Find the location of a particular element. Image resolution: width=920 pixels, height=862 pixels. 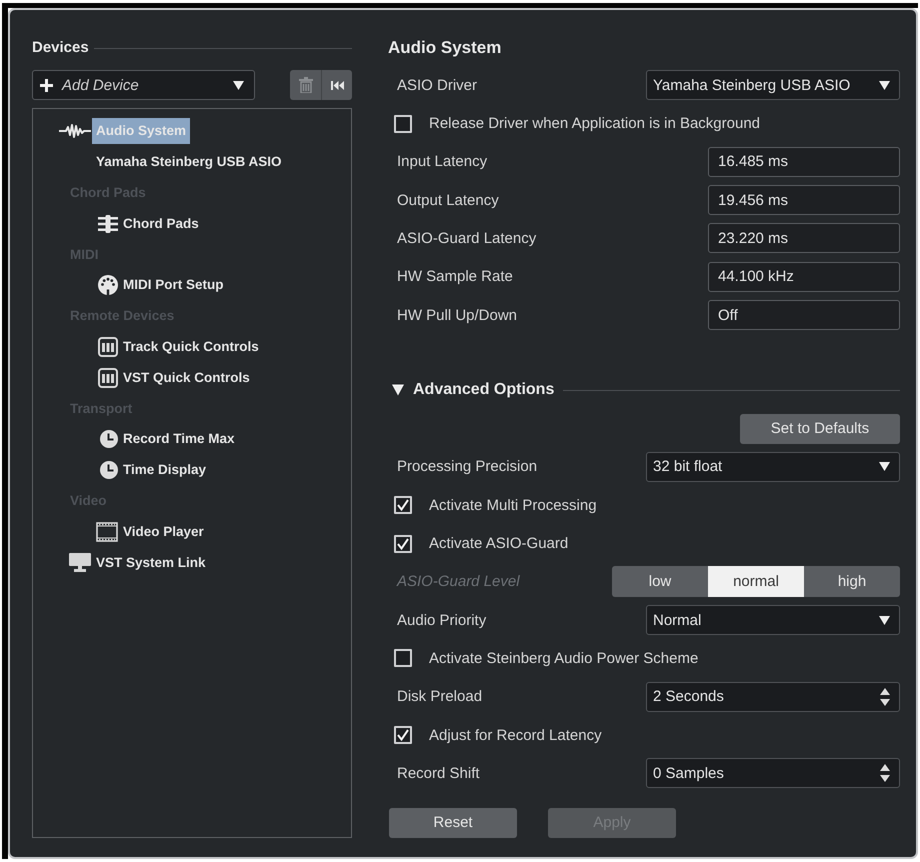

monitor-icon is located at coordinates (80, 562).